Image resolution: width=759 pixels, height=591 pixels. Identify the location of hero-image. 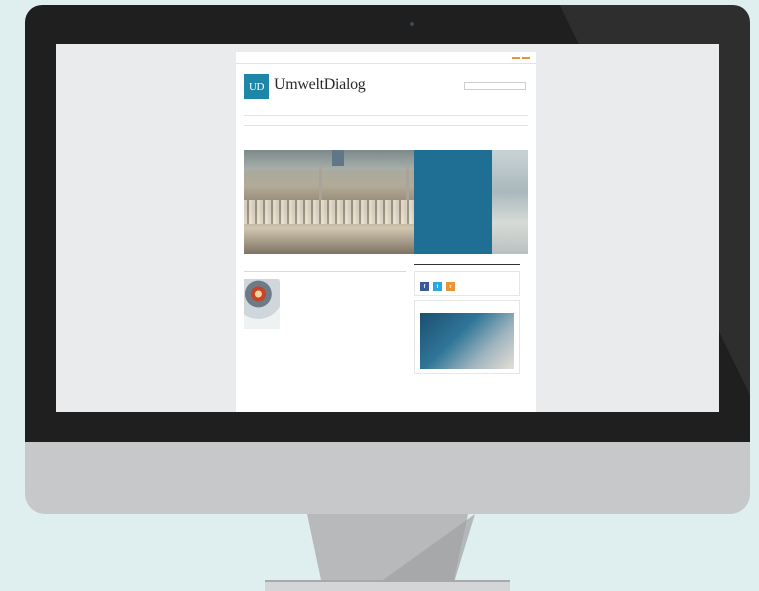
(329, 202).